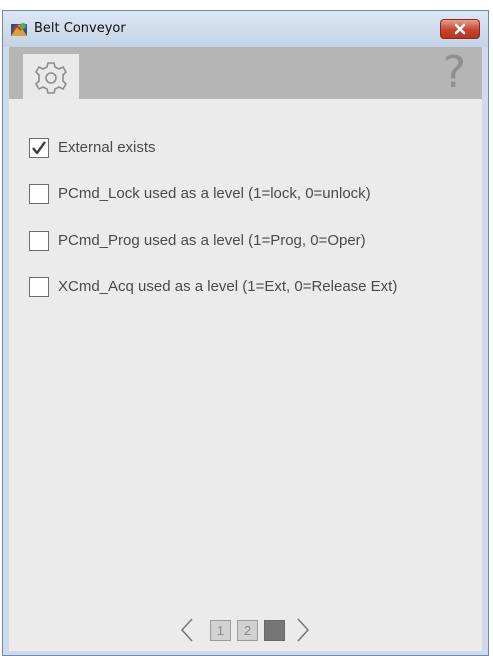 Image resolution: width=493 pixels, height=656 pixels. I want to click on checkmark-icon, so click(39, 148).